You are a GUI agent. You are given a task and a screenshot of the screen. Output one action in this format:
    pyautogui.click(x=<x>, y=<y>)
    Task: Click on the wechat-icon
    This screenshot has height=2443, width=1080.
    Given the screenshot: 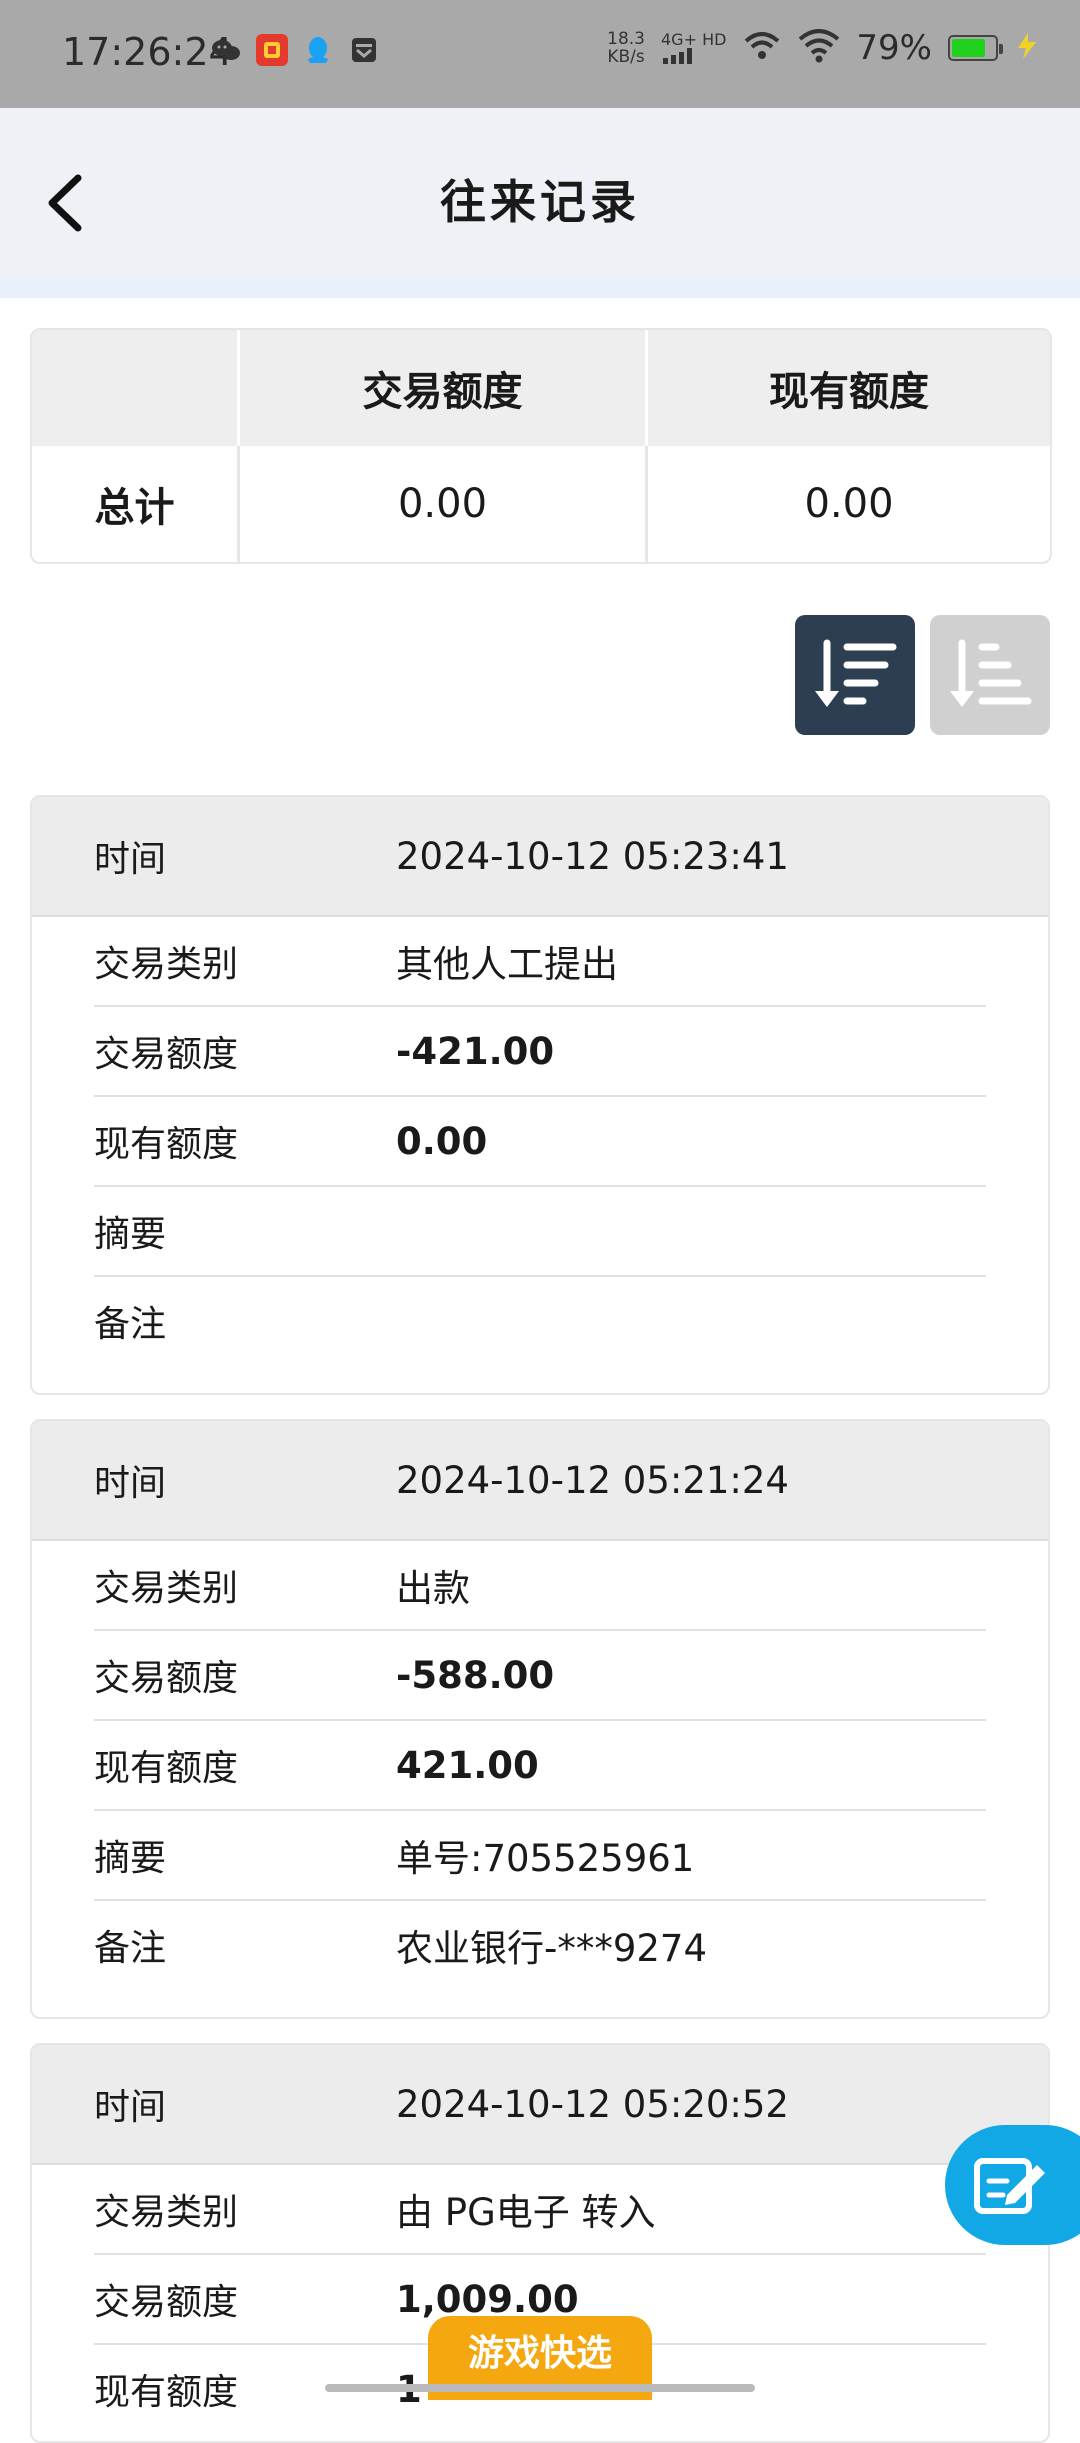 What is the action you would take?
    pyautogui.click(x=226, y=50)
    